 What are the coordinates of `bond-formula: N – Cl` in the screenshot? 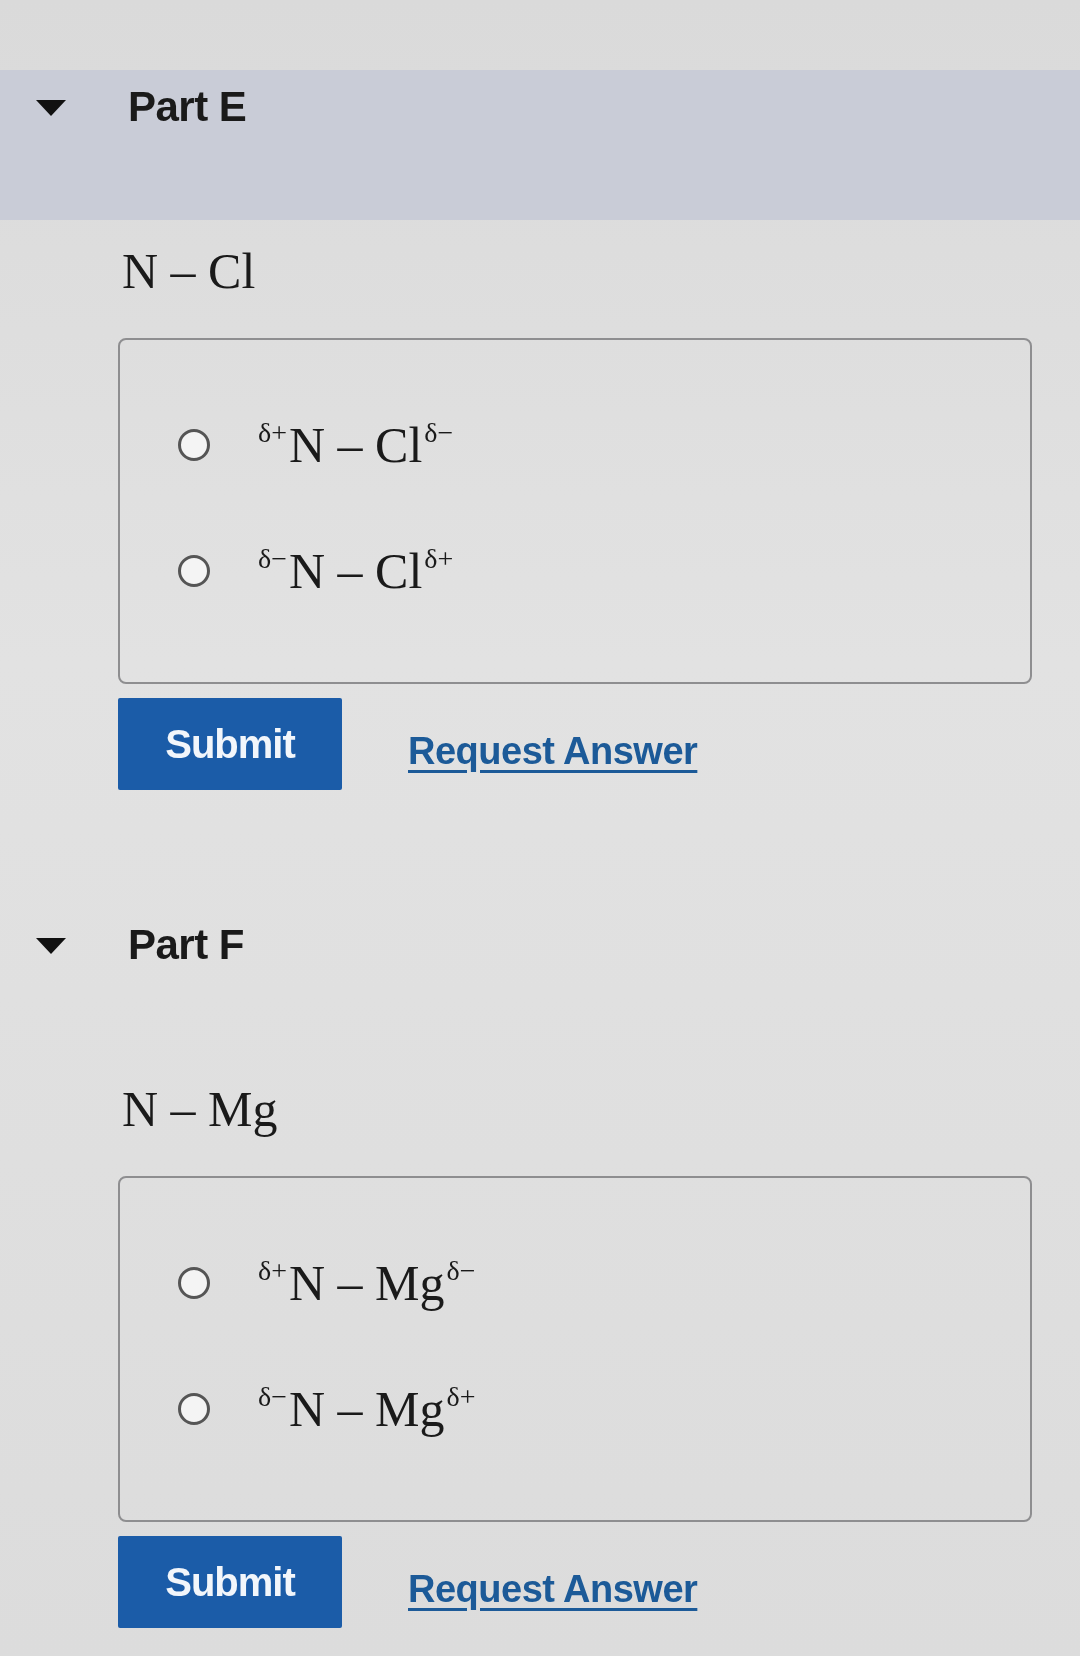 It's located at (189, 271).